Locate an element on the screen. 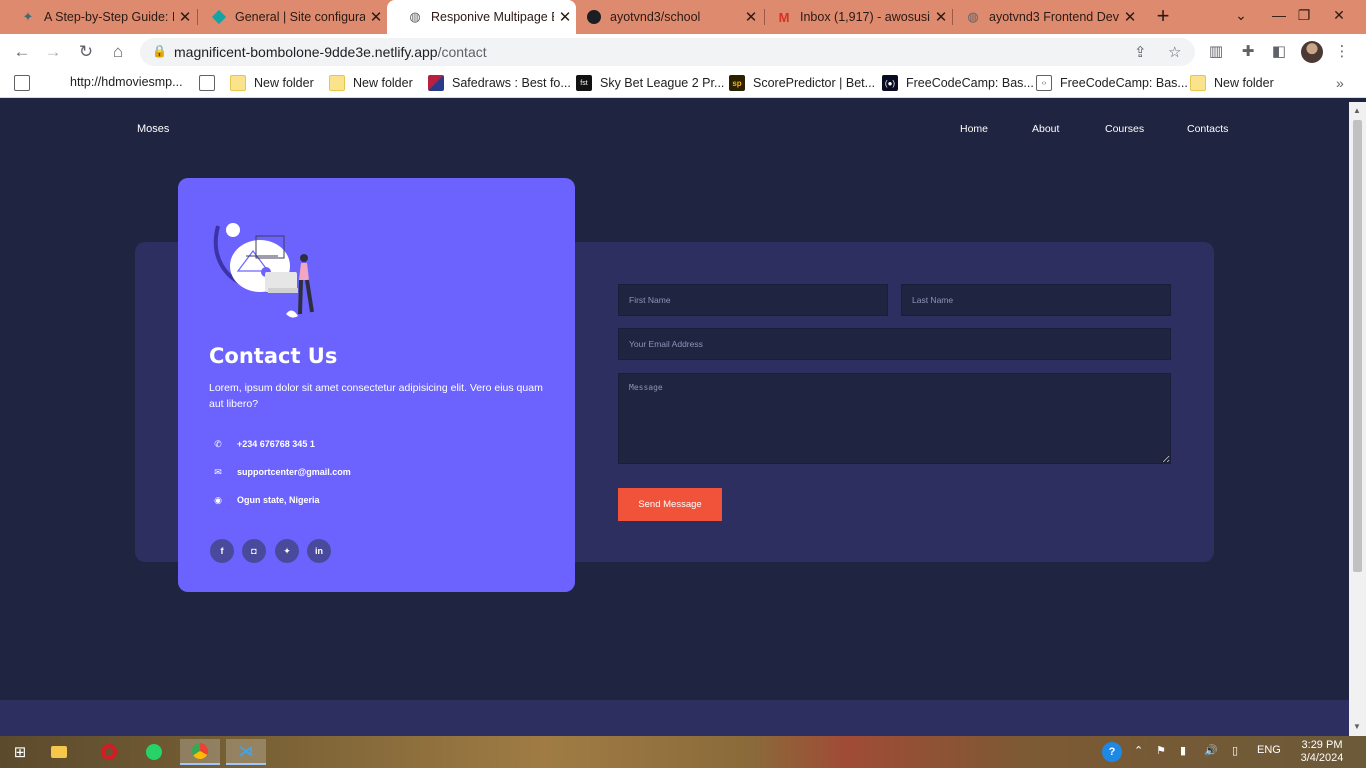 Image resolution: width=1366 pixels, height=768 pixels. network-signal-icon: ▮ is located at coordinates (1183, 750).